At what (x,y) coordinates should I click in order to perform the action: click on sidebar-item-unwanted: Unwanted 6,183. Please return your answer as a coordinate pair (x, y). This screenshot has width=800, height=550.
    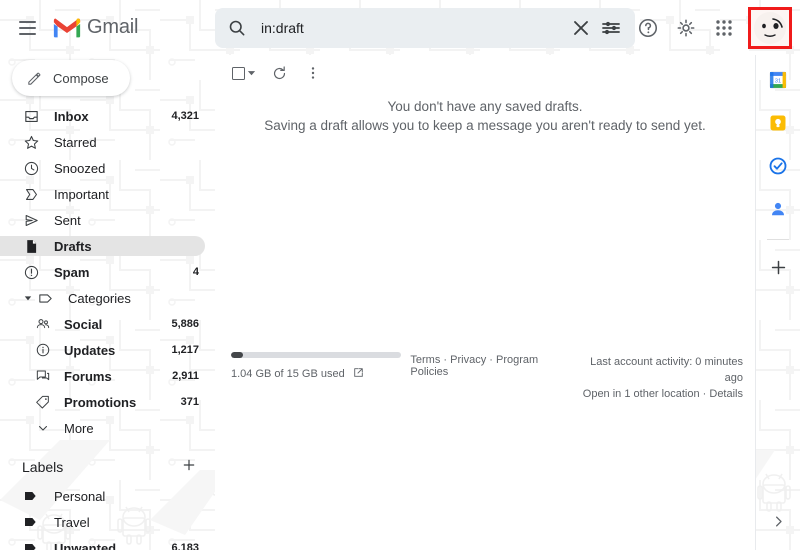
    Looking at the image, I should click on (102, 544).